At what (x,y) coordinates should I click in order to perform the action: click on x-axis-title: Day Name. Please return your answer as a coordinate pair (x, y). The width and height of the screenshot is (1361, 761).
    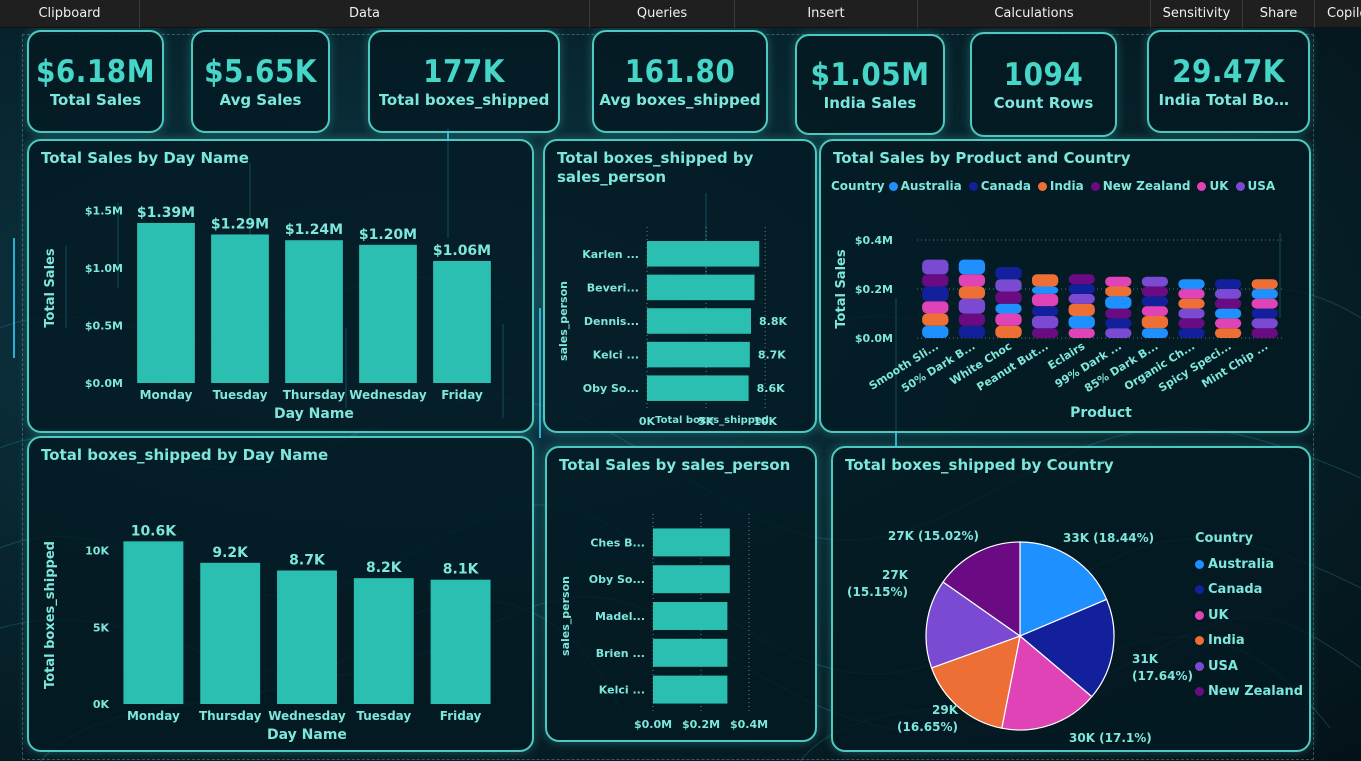
    Looking at the image, I should click on (307, 735).